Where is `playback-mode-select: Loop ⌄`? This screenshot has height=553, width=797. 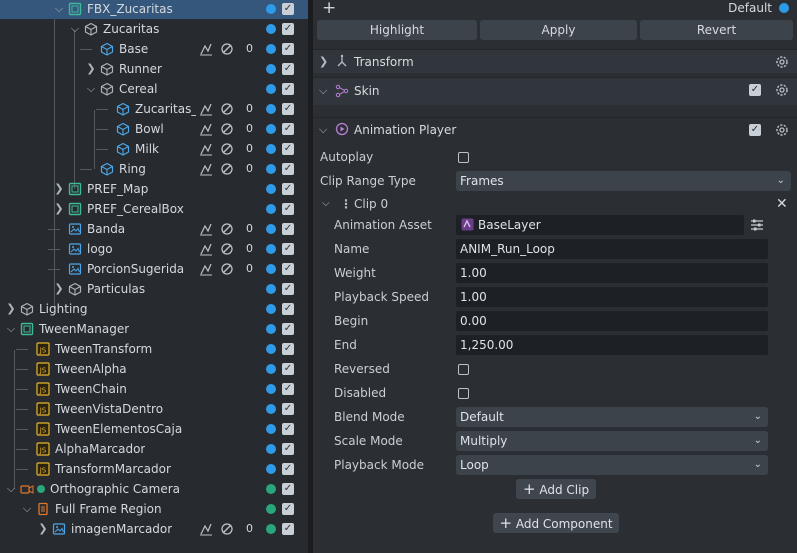 playback-mode-select: Loop ⌄ is located at coordinates (612, 465).